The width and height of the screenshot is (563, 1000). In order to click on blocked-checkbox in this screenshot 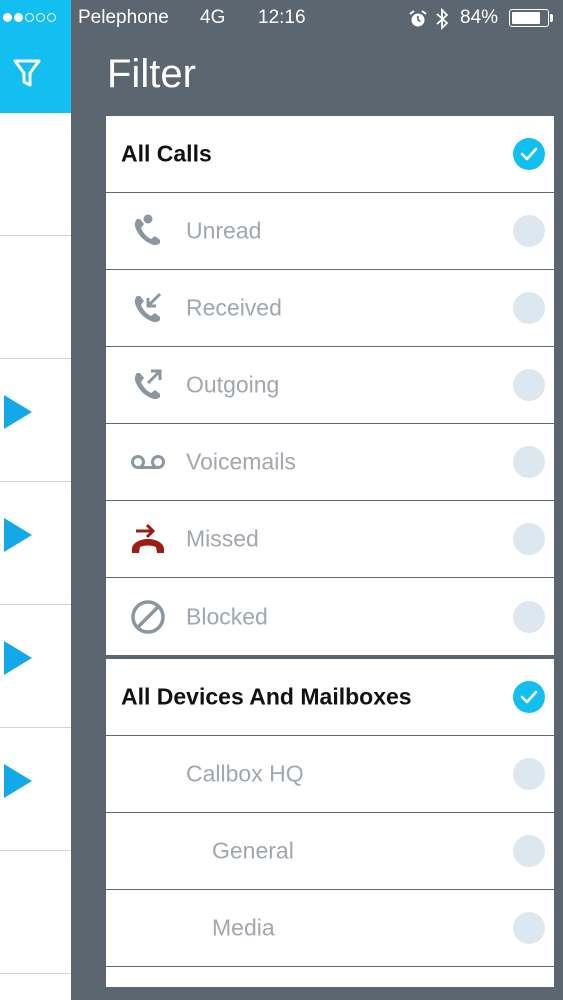, I will do `click(529, 616)`.